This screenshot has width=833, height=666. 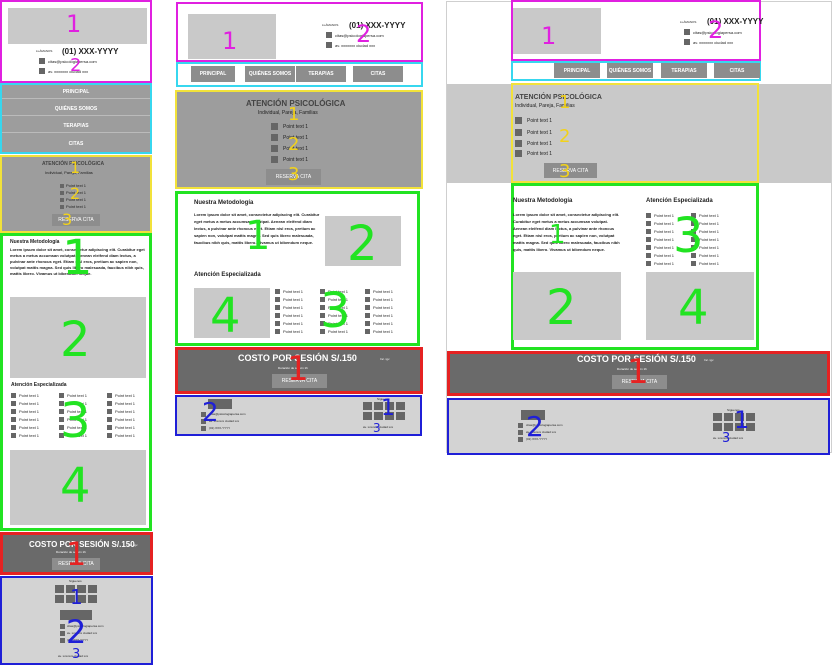 What do you see at coordinates (684, 70) in the screenshot?
I see `desktop-nav-item-terapias: TERAPIAS` at bounding box center [684, 70].